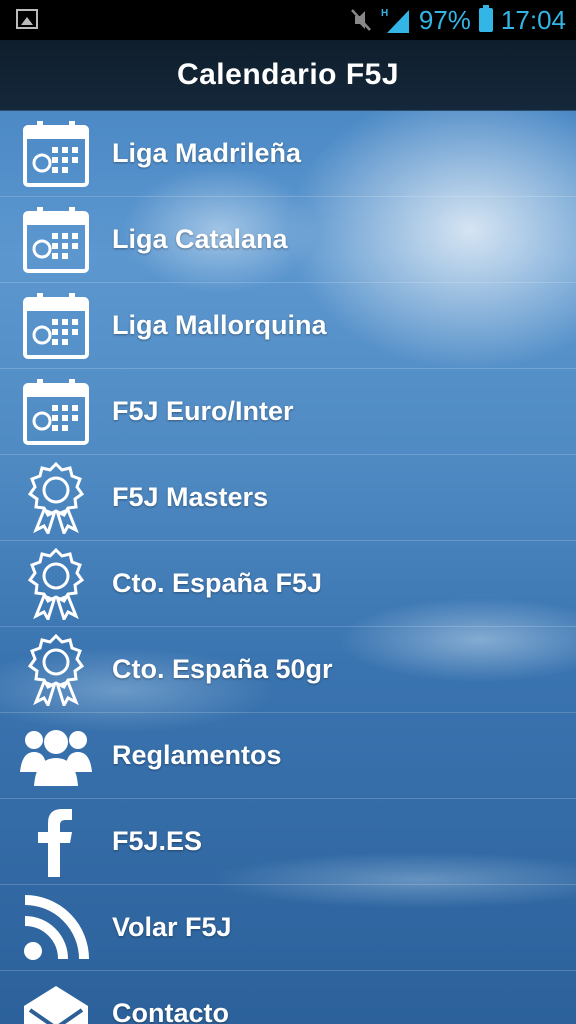 The height and width of the screenshot is (1024, 576). Describe the element at coordinates (190, 497) in the screenshot. I see `menu-item-label: F5J Masters` at that location.